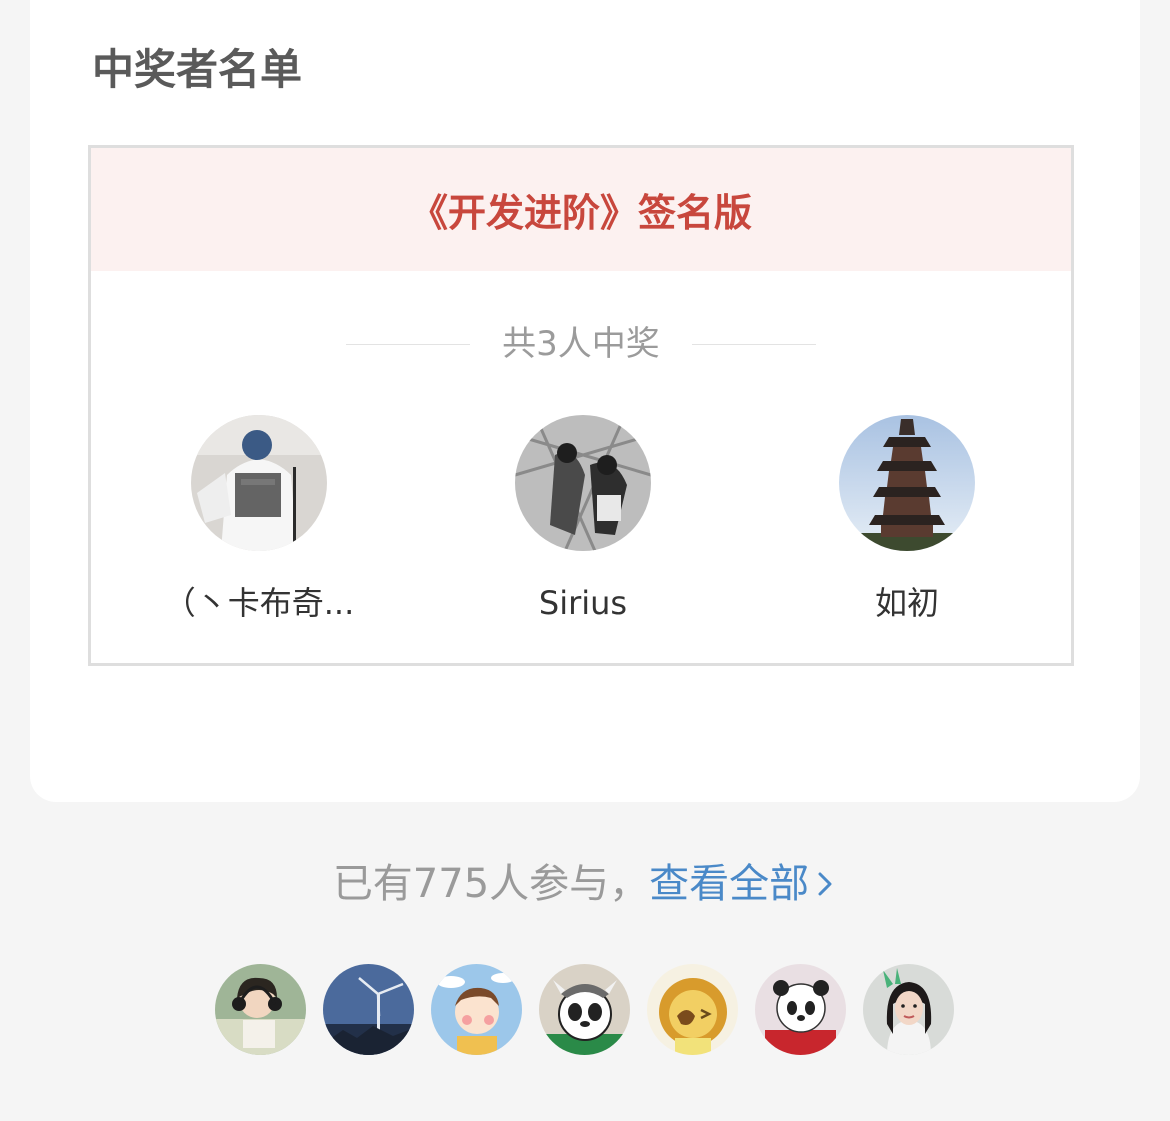 This screenshot has width=1170, height=1121. I want to click on winner-count-row: 共3人中奖, so click(581, 344).